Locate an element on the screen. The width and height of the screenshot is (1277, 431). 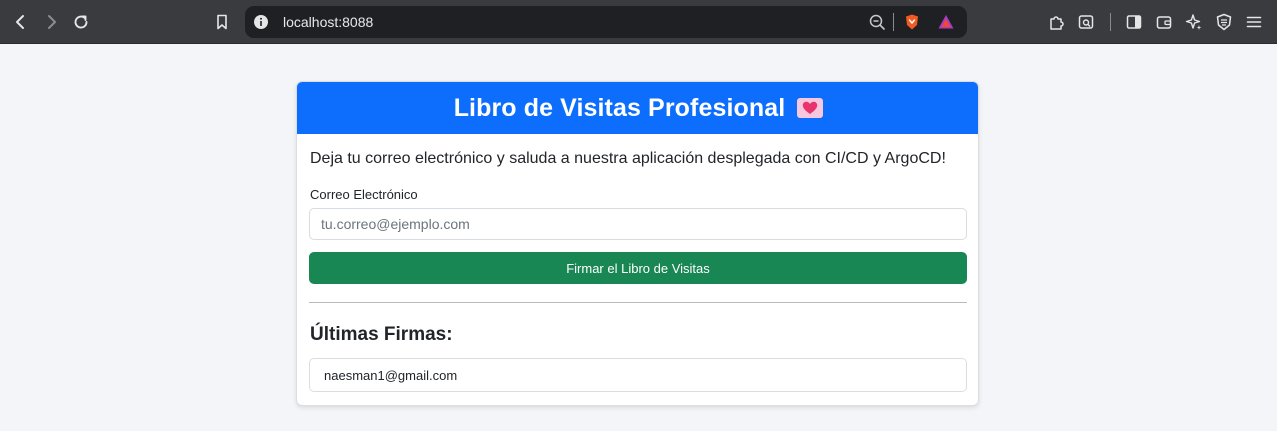
bookmark-icon is located at coordinates (222, 22).